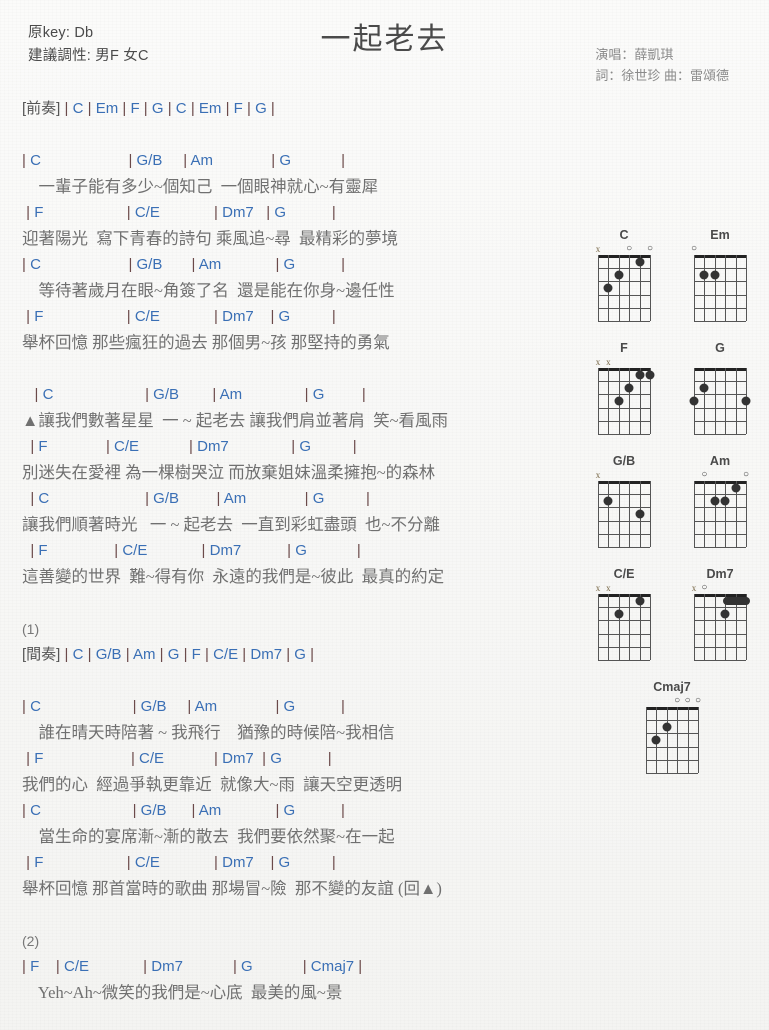 Image resolution: width=769 pixels, height=1030 pixels. Describe the element at coordinates (672, 701) in the screenshot. I see `string-markers: ○ ○ ○` at that location.